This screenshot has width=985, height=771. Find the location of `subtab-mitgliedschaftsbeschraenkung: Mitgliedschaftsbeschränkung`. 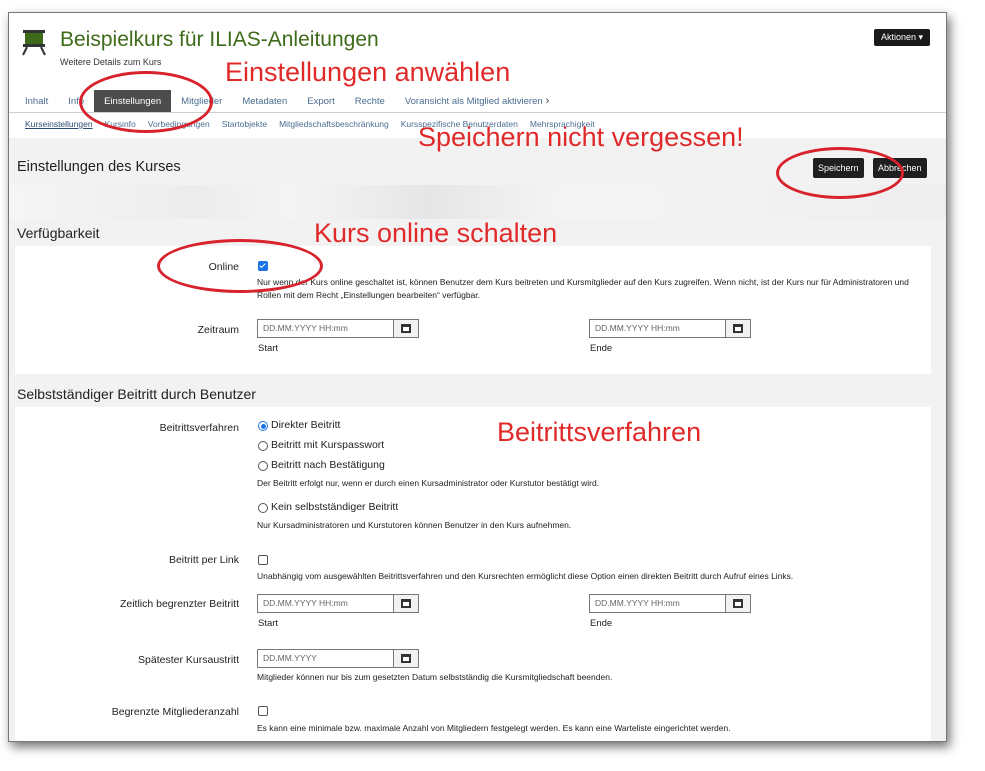

subtab-mitgliedschaftsbeschraenkung: Mitgliedschaftsbeschränkung is located at coordinates (334, 124).